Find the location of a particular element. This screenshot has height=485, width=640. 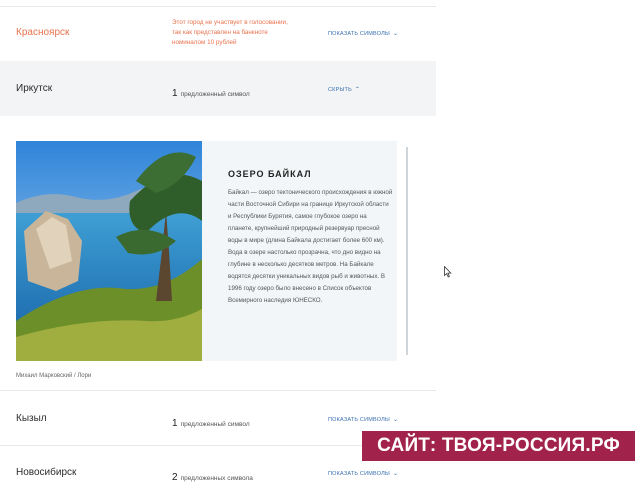

city-name: Новосибирск is located at coordinates (46, 472).